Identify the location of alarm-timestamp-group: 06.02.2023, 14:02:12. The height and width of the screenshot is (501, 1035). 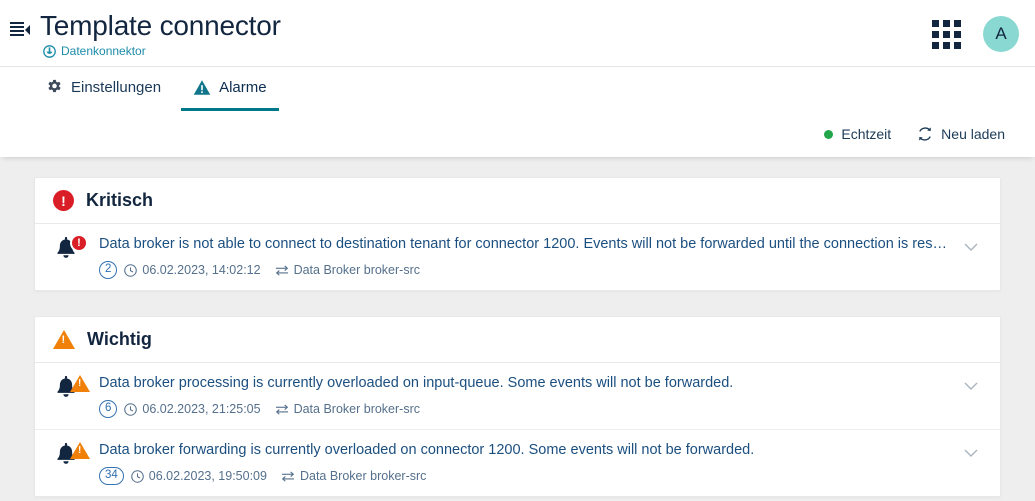
(192, 270).